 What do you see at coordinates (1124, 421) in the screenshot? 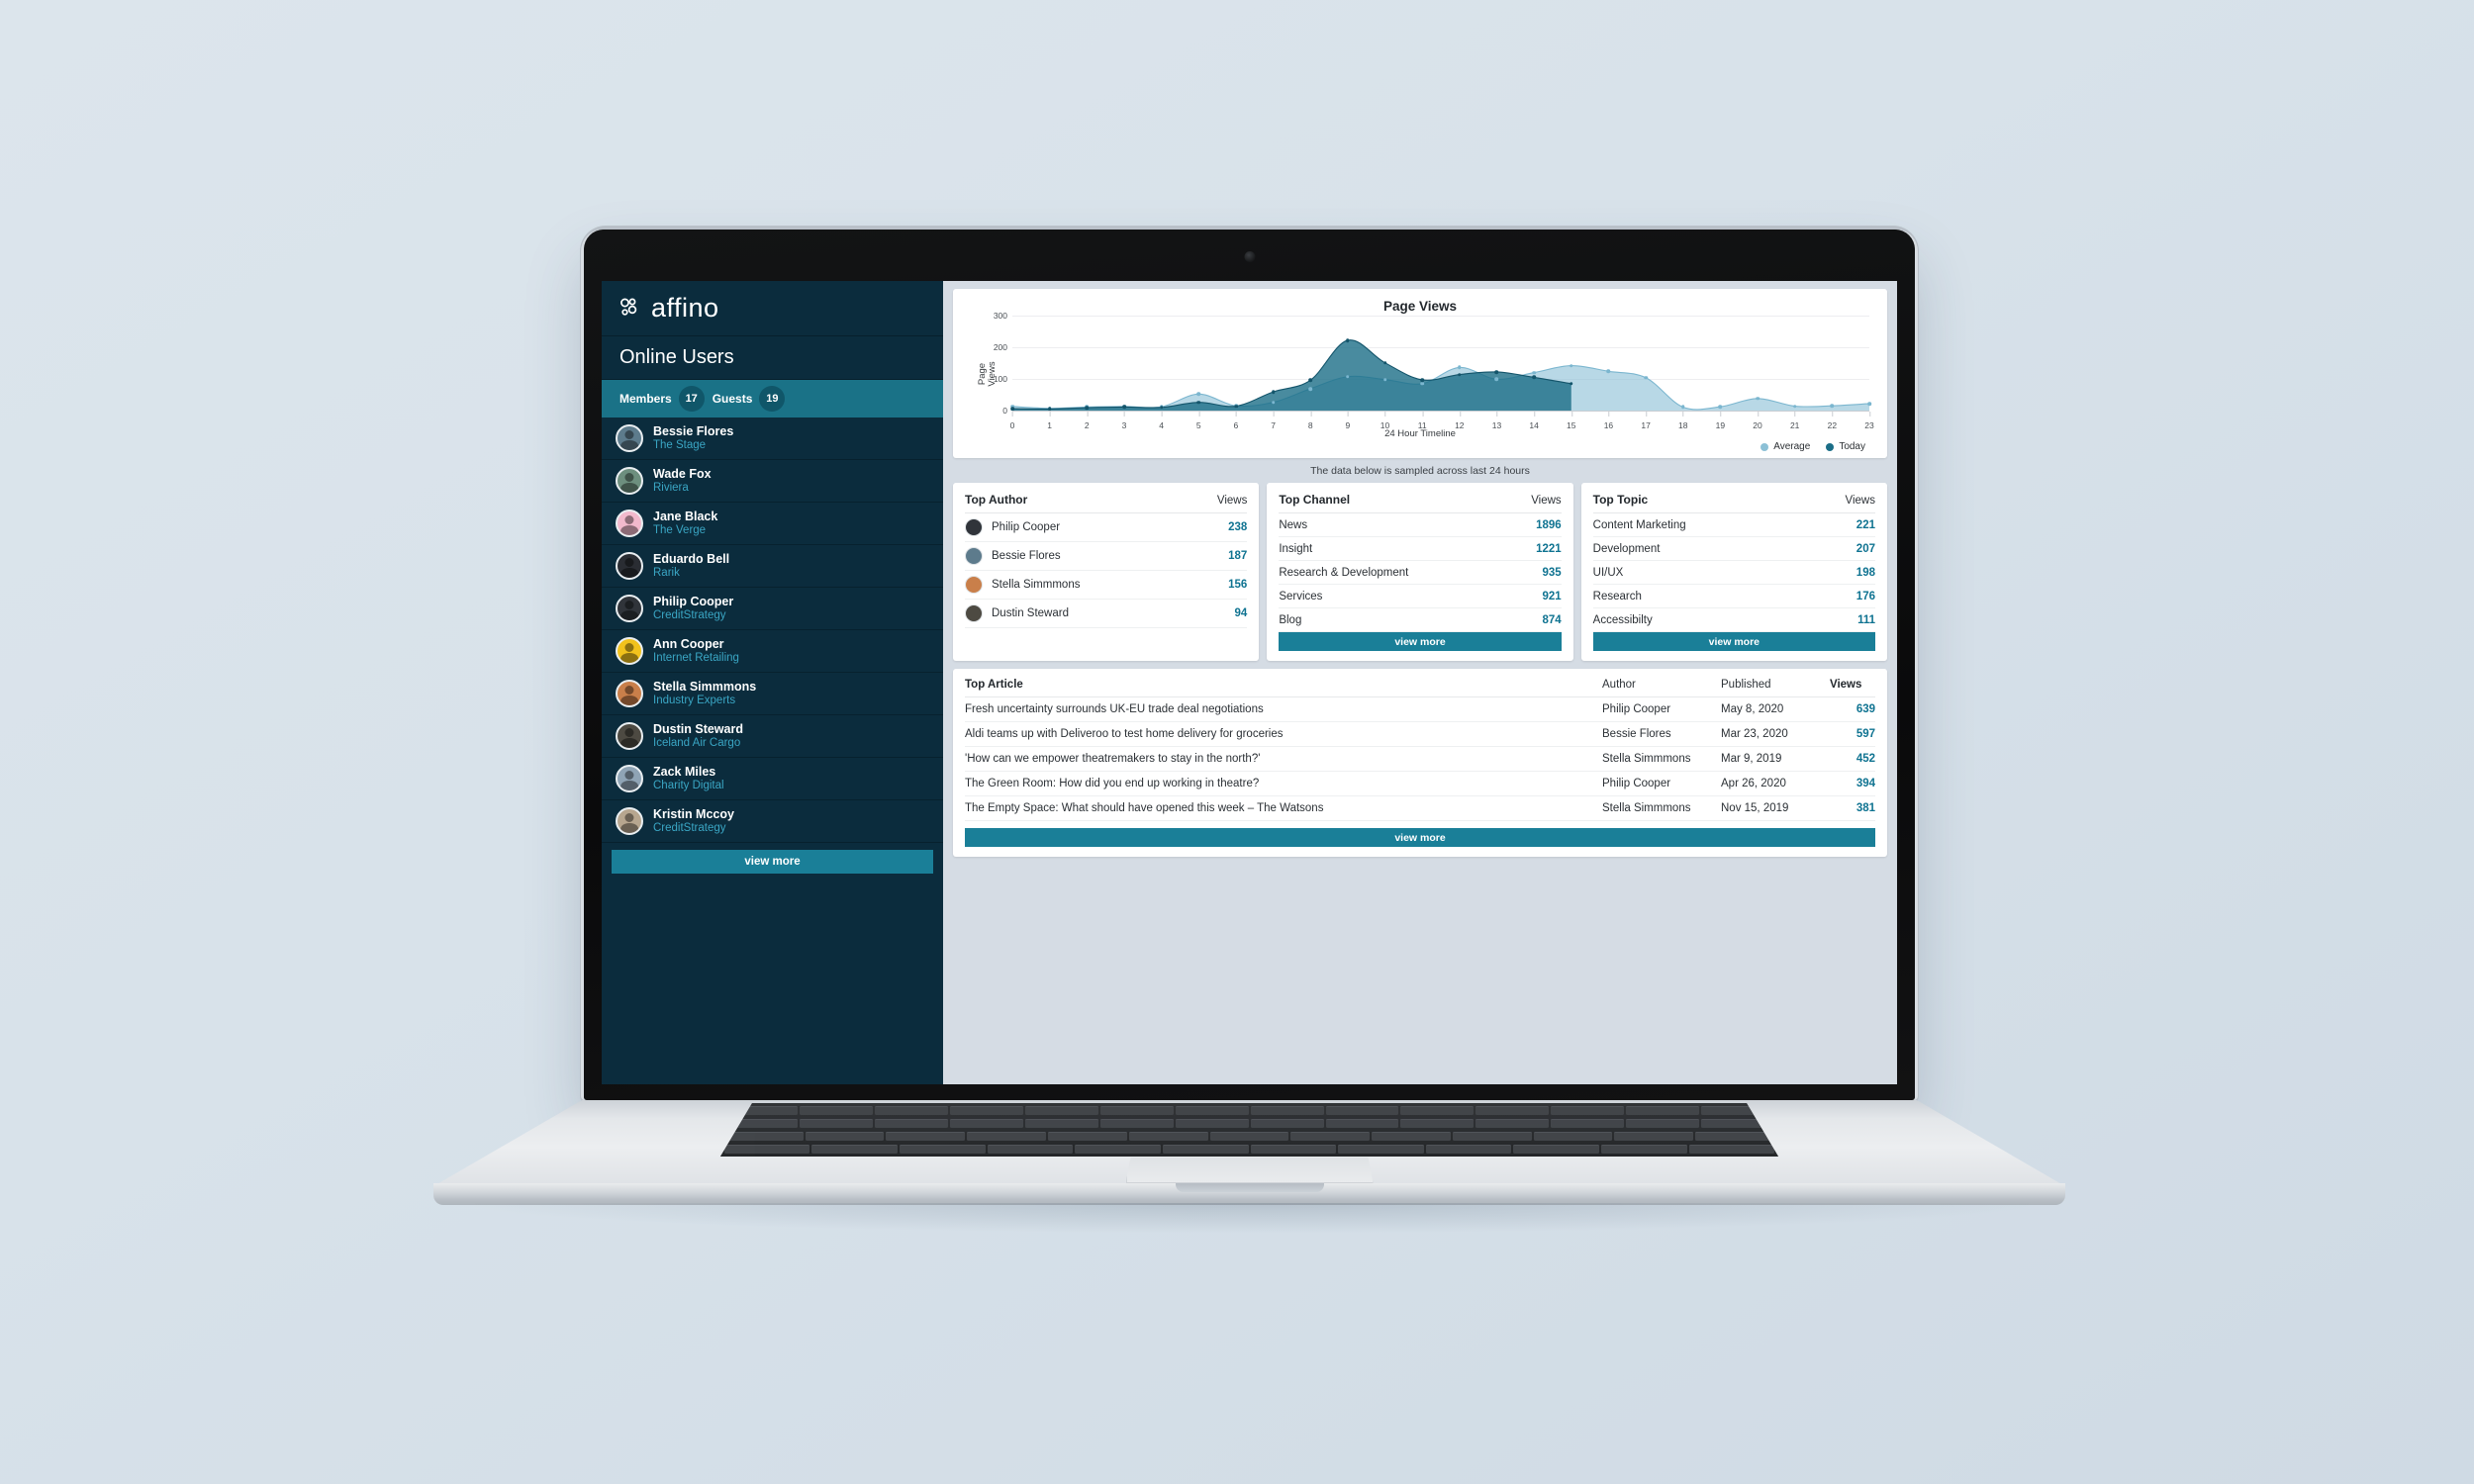
I see `chart-x-tick: 3` at bounding box center [1124, 421].